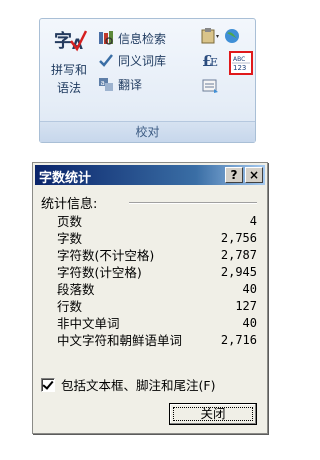 This screenshot has width=320, height=460. What do you see at coordinates (70, 238) in the screenshot?
I see `stat-label: 字数` at bounding box center [70, 238].